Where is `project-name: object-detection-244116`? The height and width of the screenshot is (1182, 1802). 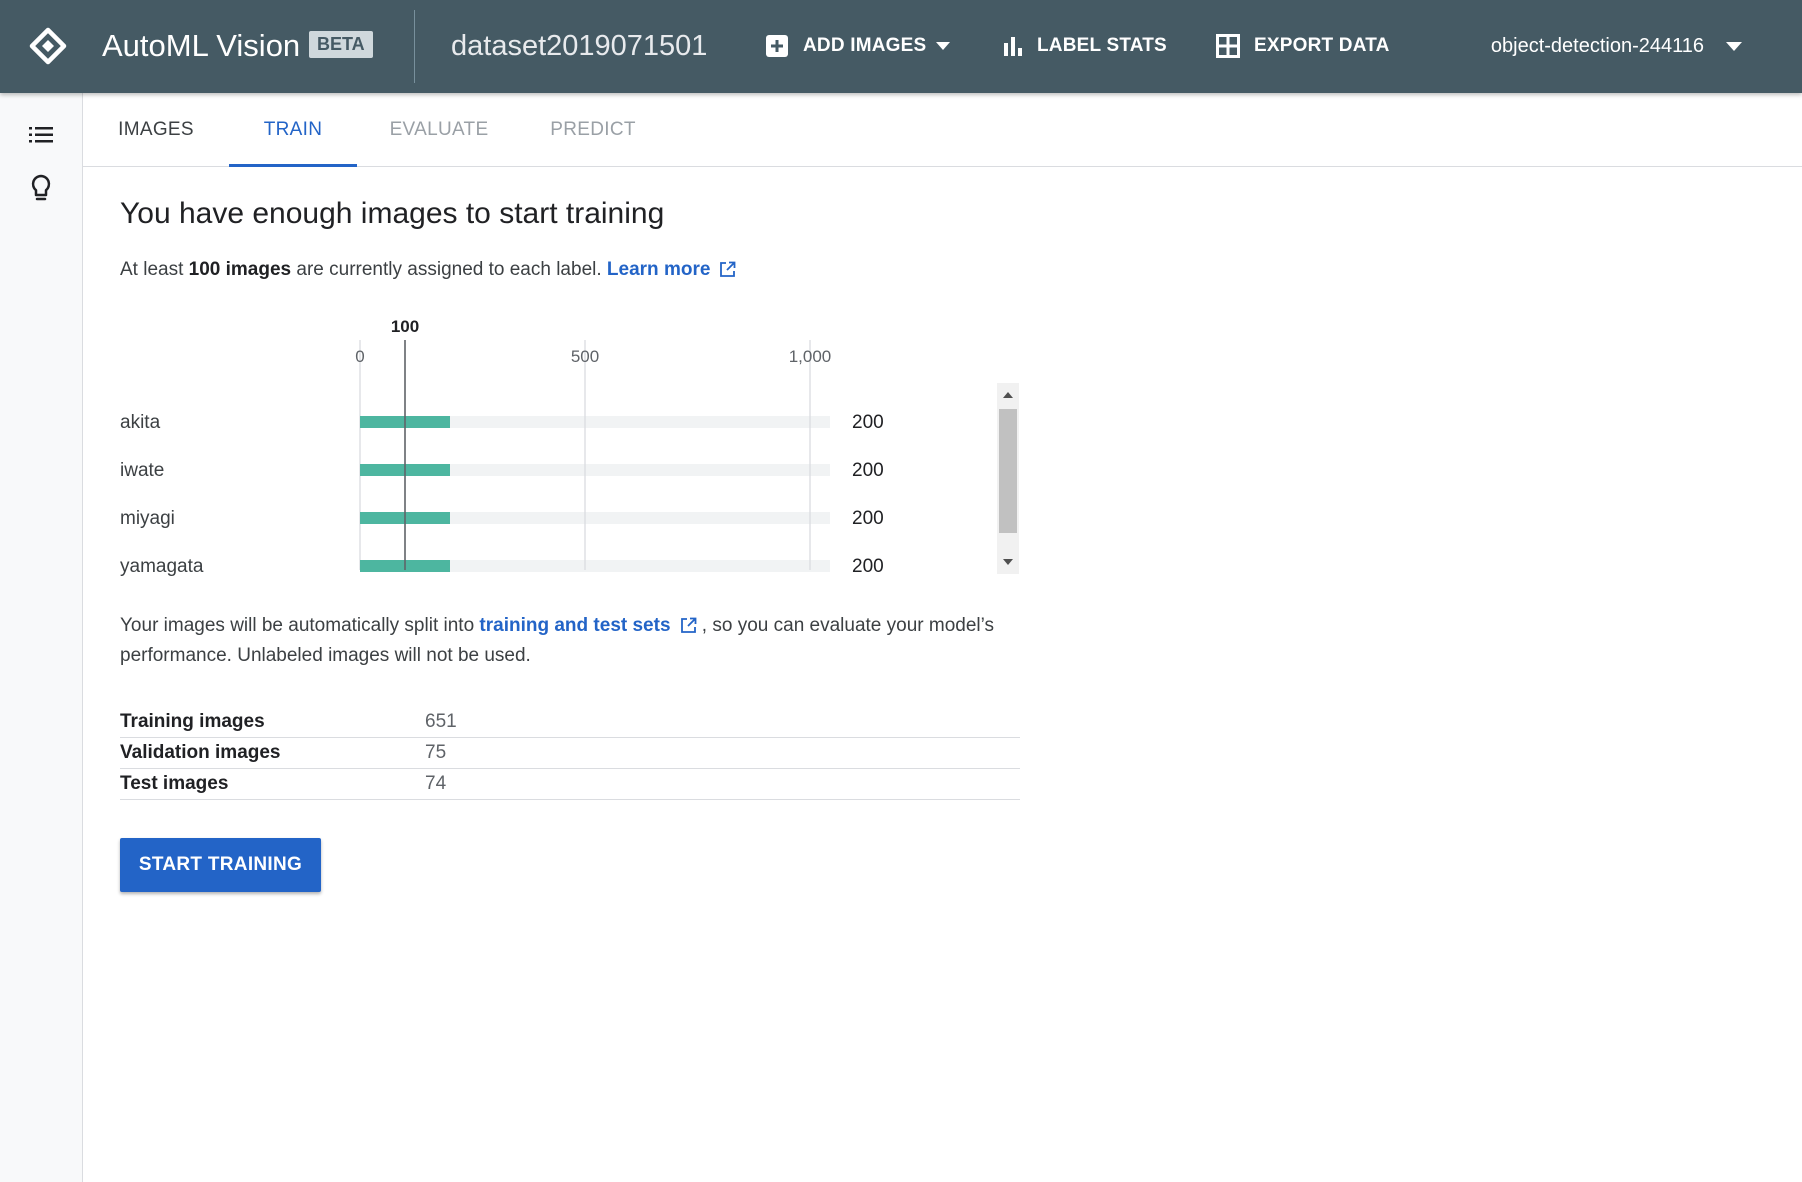
project-name: object-detection-244116 is located at coordinates (1597, 45).